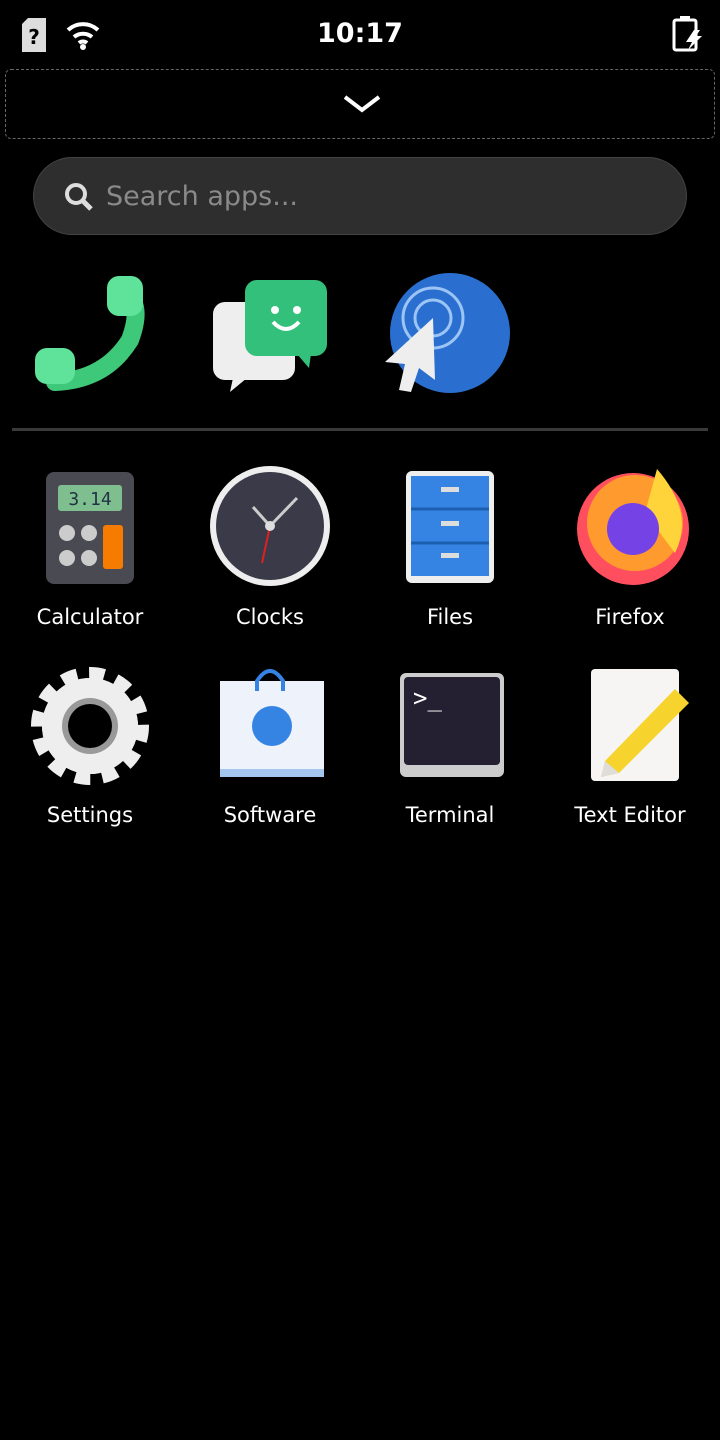 Image resolution: width=720 pixels, height=1440 pixels. What do you see at coordinates (450, 527) in the screenshot?
I see `files-icon` at bounding box center [450, 527].